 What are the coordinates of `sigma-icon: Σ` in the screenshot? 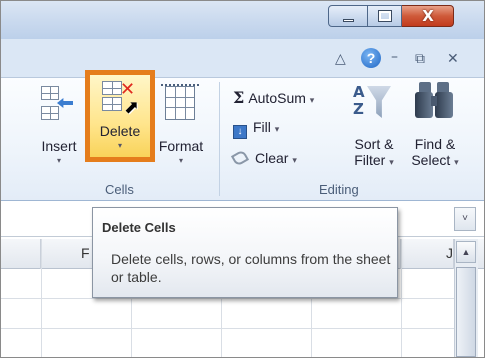 It's located at (239, 97).